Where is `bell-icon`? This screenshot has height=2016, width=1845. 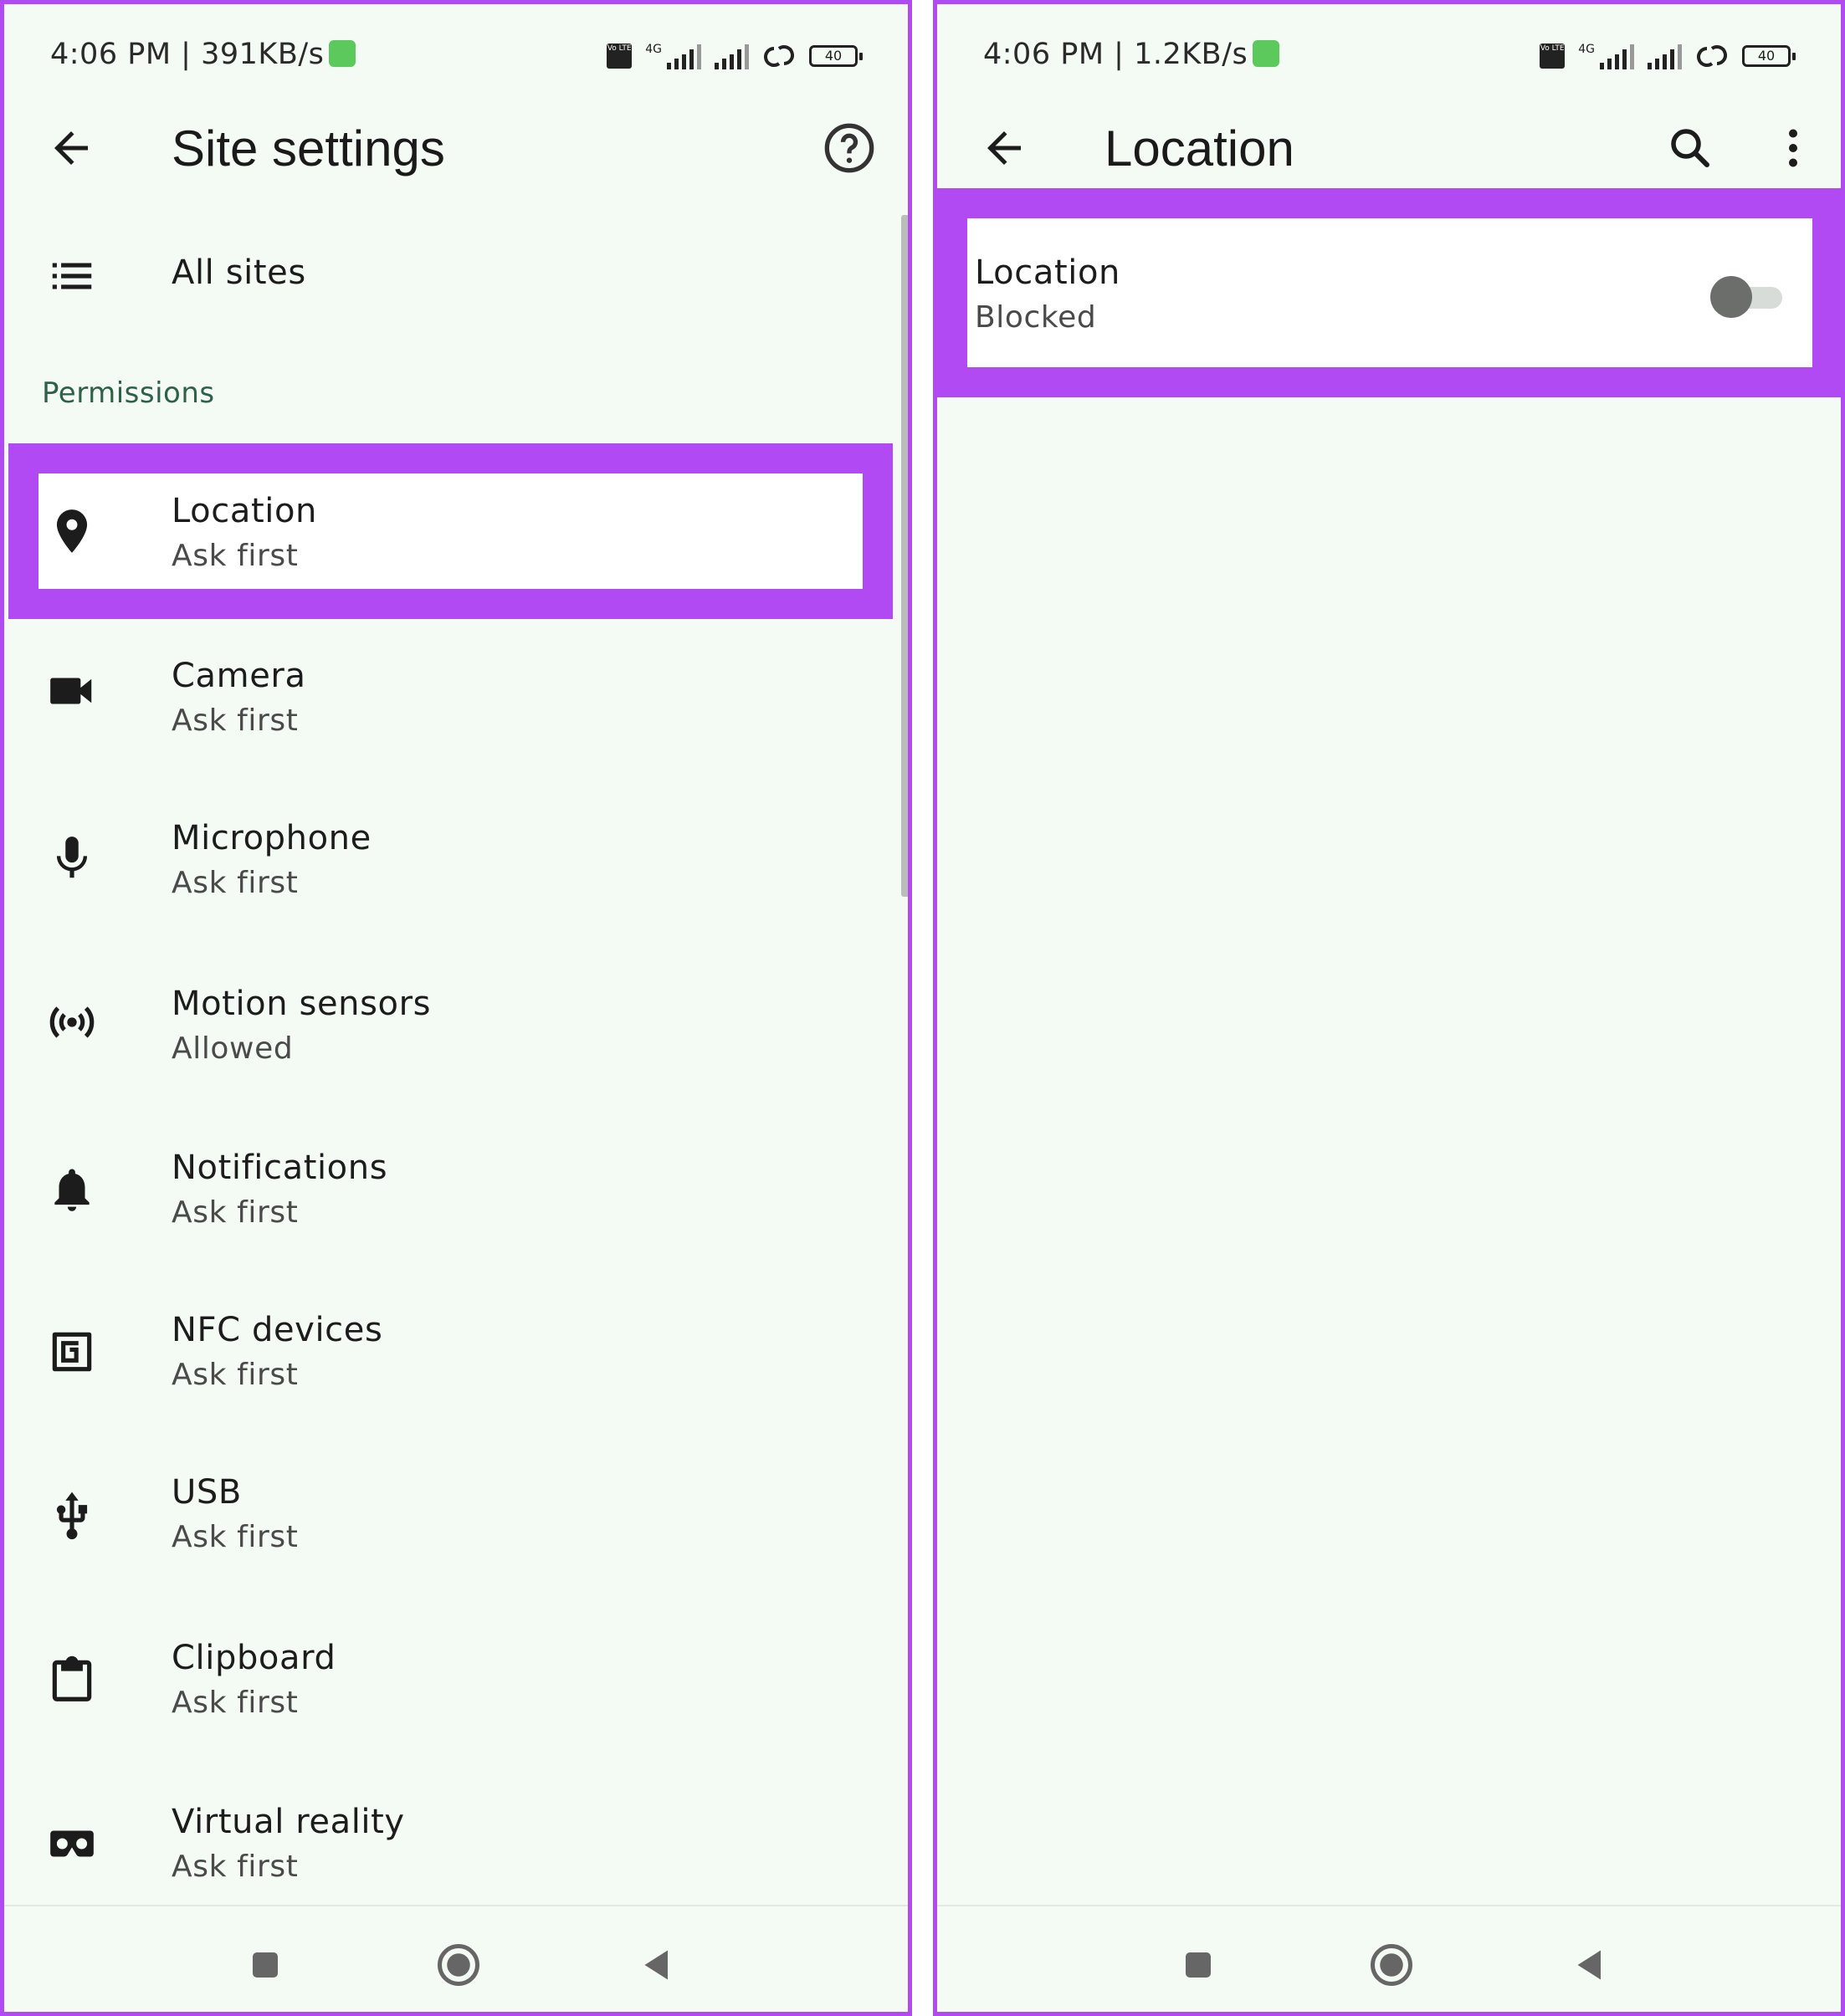
bell-icon is located at coordinates (72, 1190).